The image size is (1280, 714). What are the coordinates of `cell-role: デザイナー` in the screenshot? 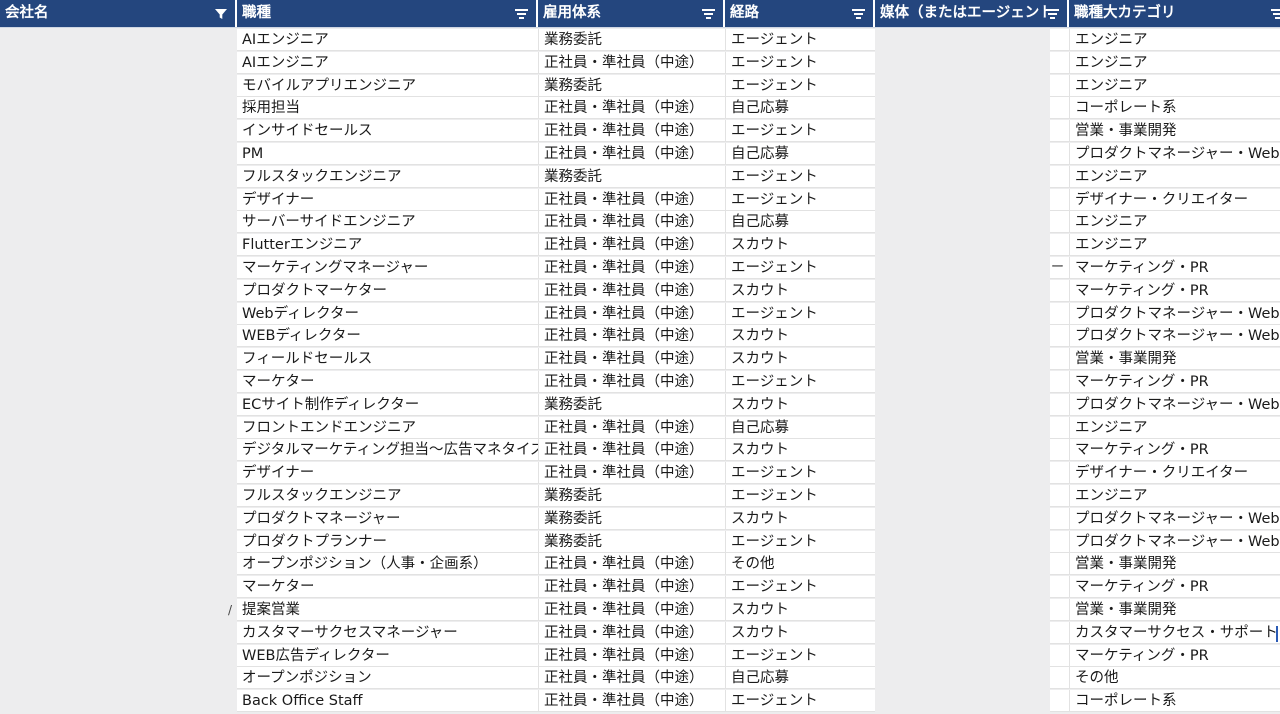 It's located at (387, 199).